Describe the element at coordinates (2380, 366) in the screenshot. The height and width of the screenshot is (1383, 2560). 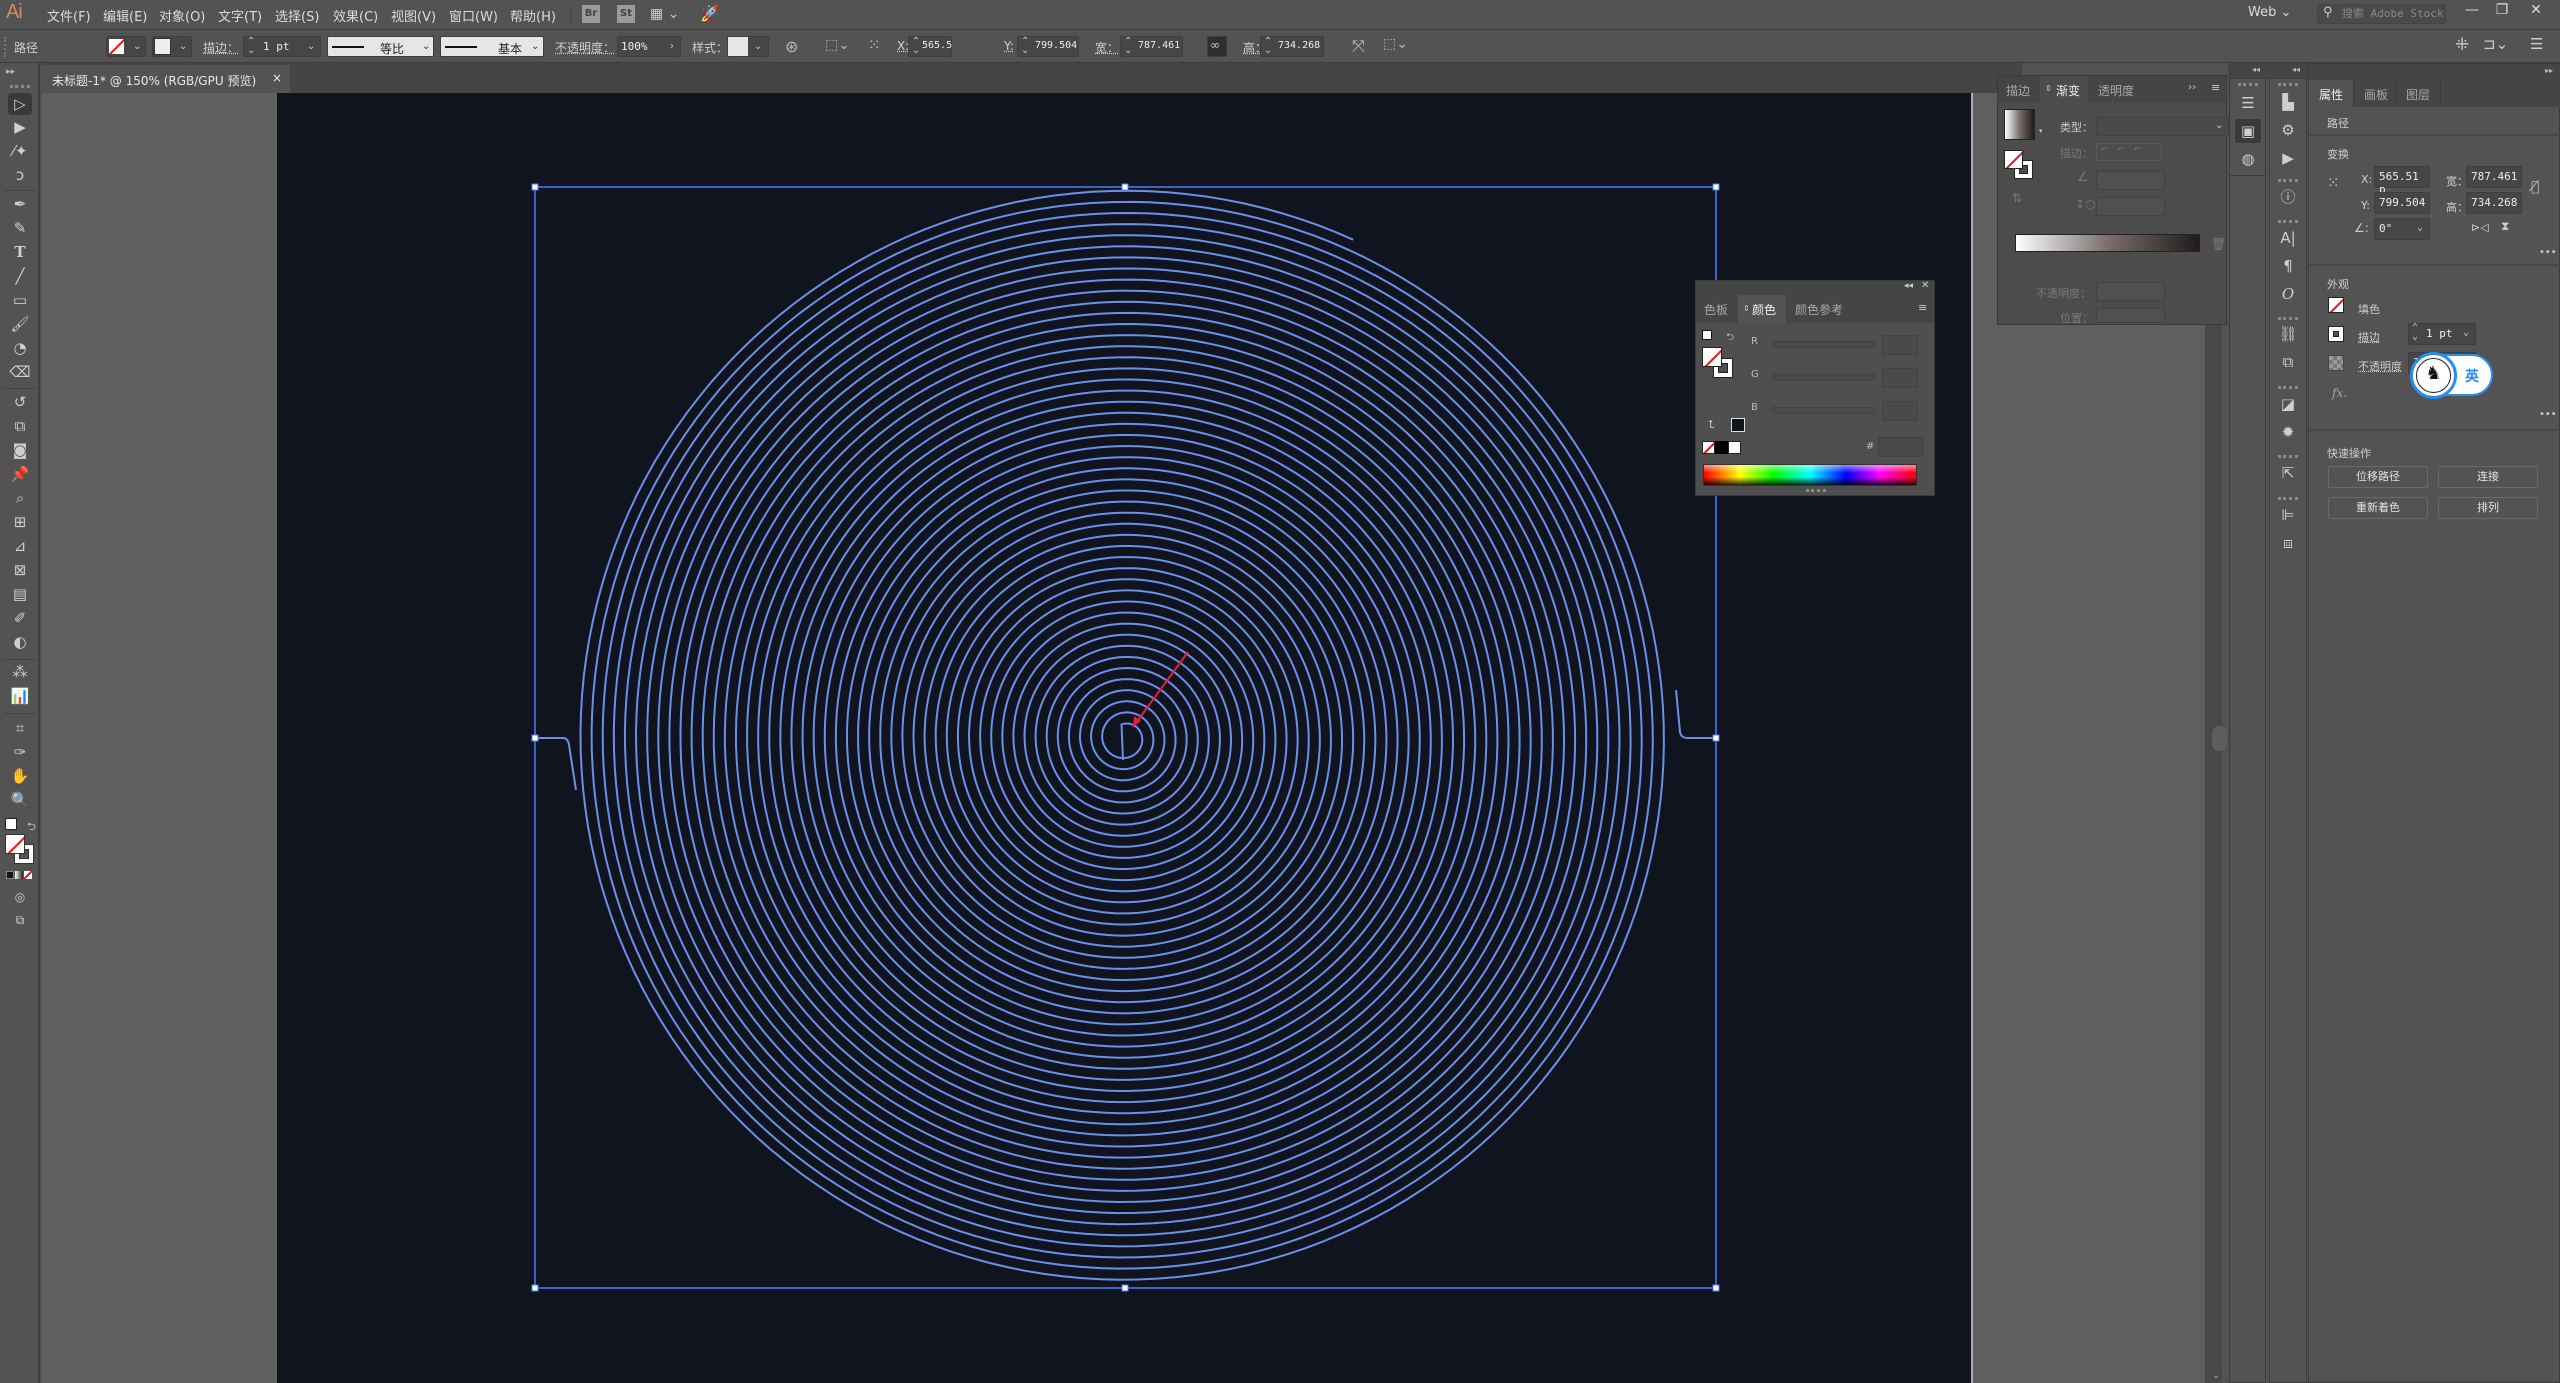
I see `opacity-label: 不透明度` at that location.